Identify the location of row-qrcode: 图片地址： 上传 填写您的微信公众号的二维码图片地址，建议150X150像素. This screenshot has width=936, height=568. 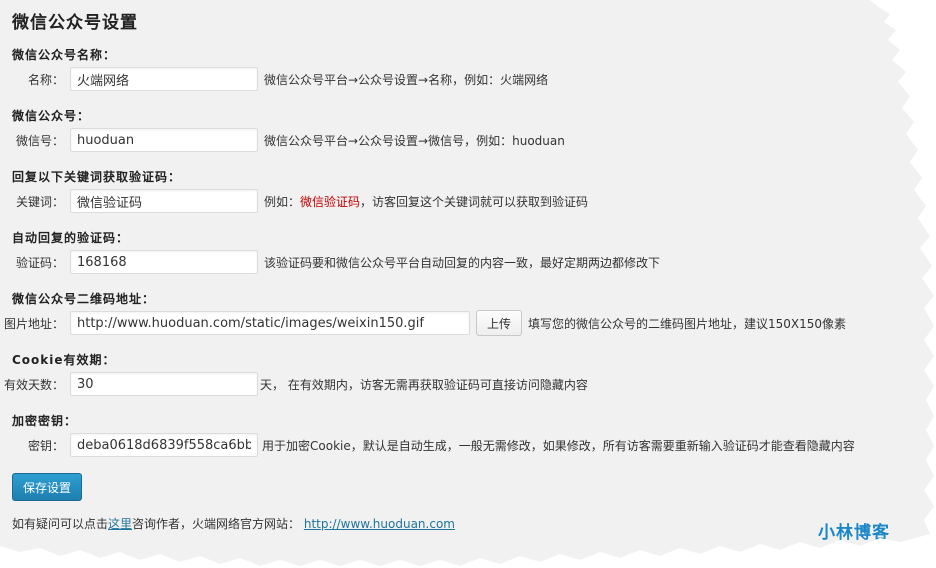
(423, 323).